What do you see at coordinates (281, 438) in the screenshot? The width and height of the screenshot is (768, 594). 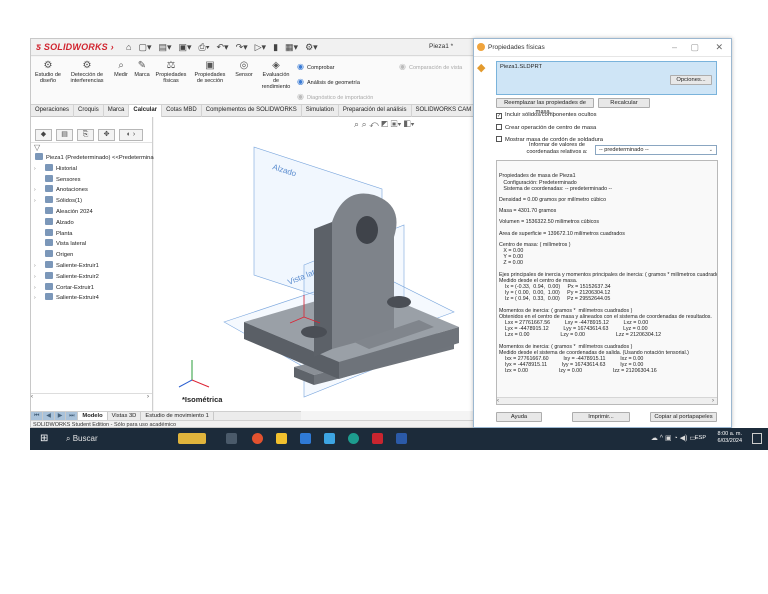 I see `file-explorer-icon` at bounding box center [281, 438].